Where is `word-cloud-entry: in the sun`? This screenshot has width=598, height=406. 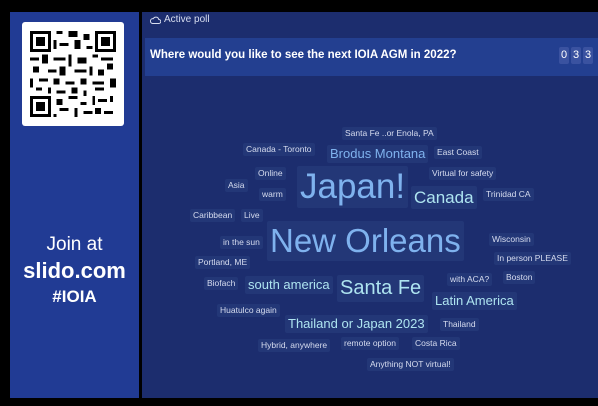
word-cloud-entry: in the sun is located at coordinates (241, 242).